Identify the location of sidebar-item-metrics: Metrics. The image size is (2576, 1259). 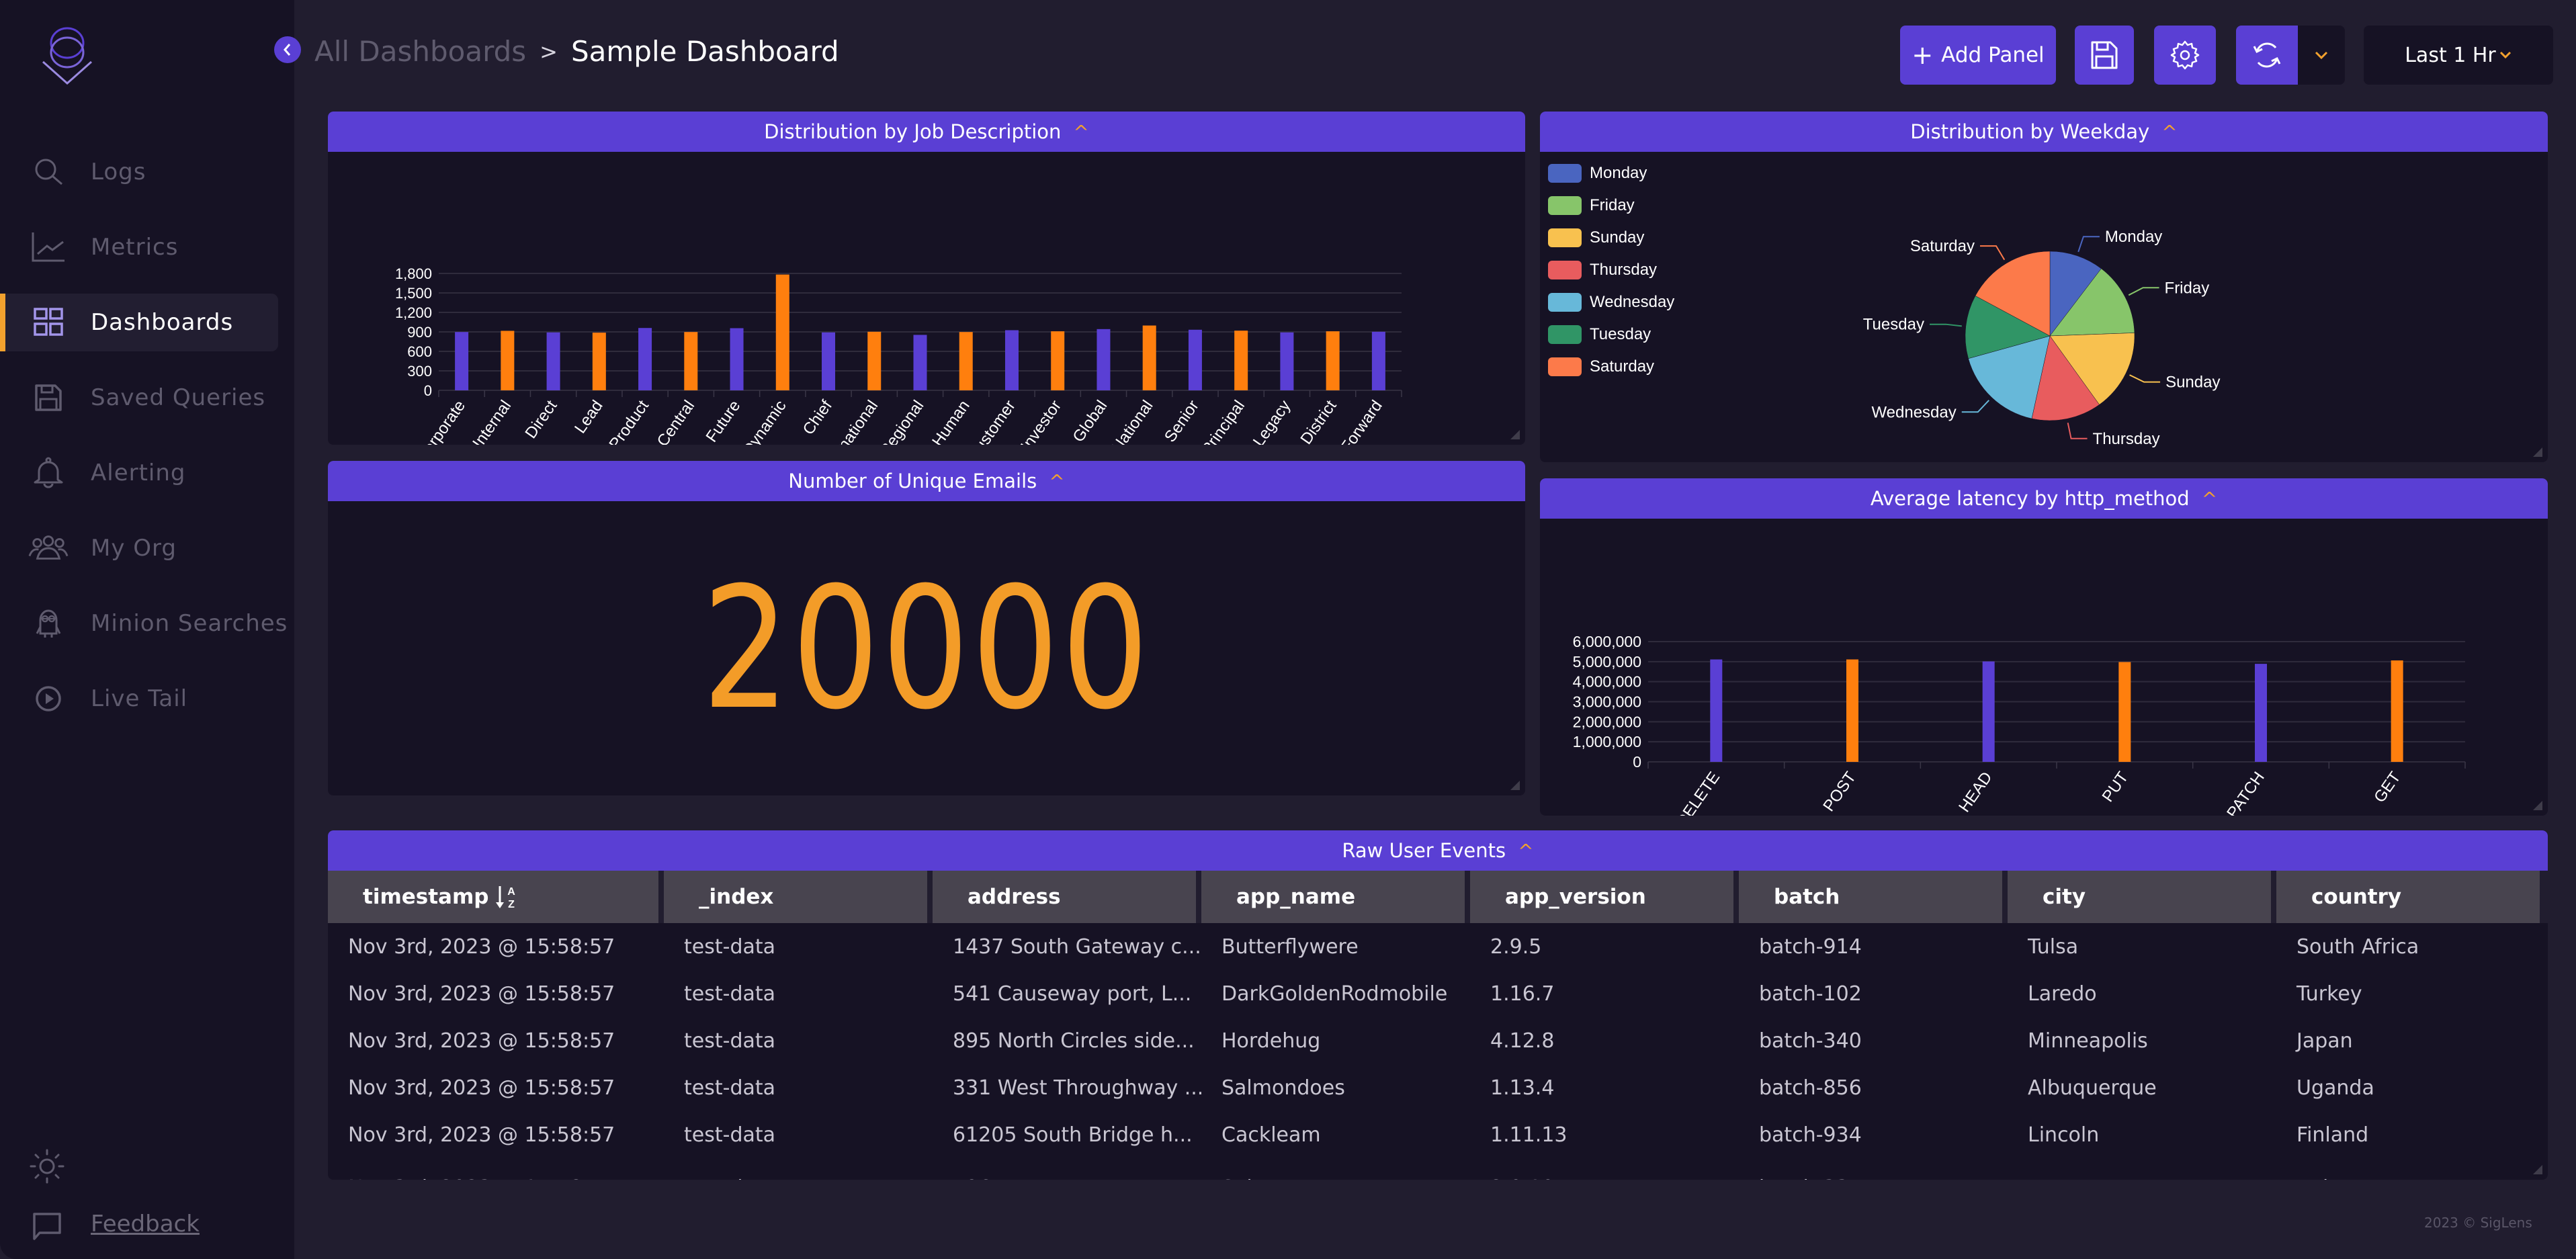
(147, 248).